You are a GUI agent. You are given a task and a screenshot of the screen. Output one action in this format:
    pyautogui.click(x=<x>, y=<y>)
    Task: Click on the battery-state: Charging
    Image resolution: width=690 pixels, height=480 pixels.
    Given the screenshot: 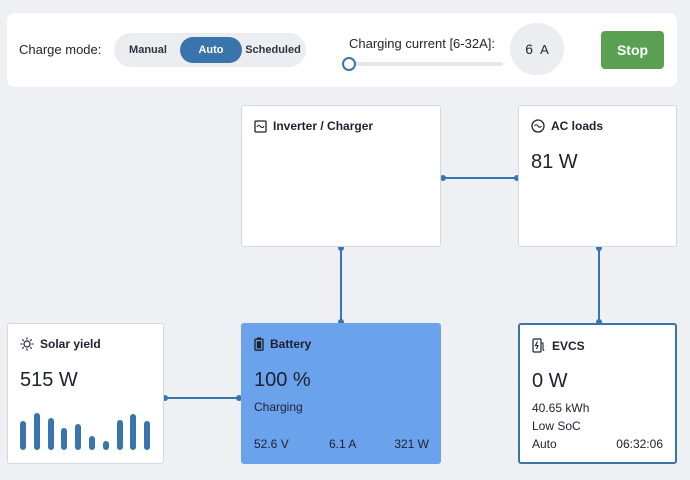 What is the action you would take?
    pyautogui.click(x=278, y=407)
    